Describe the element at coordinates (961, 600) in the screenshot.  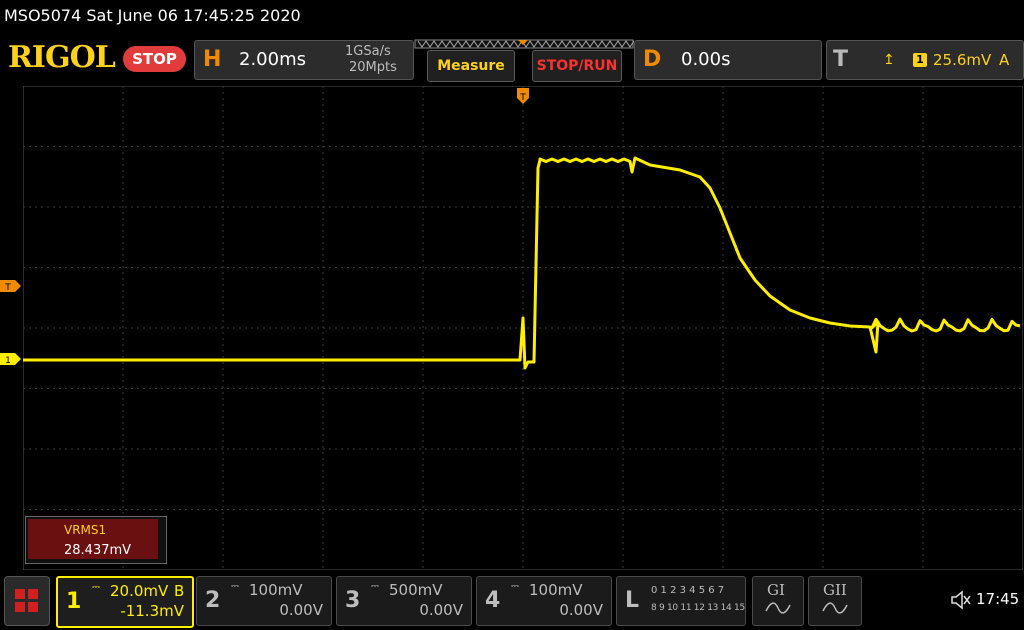
I see `mute-icon` at that location.